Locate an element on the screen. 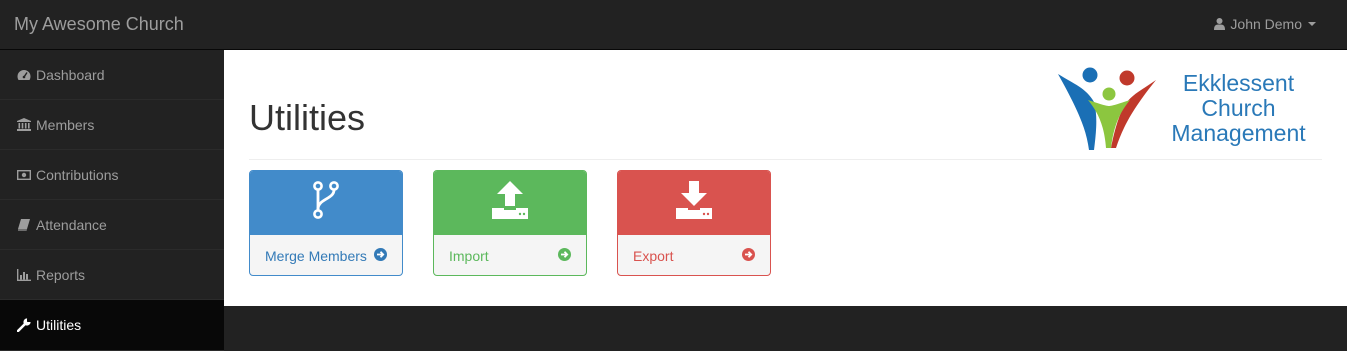 The width and height of the screenshot is (1347, 351). page-title: Utilities is located at coordinates (307, 117).